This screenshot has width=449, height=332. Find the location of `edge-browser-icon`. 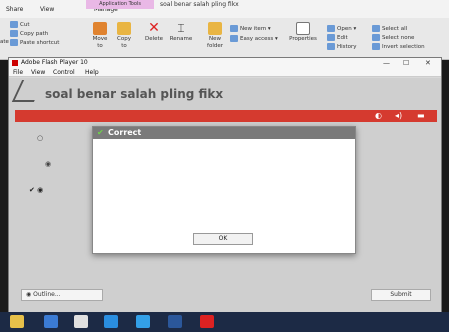

edge-browser-icon is located at coordinates (111, 321).